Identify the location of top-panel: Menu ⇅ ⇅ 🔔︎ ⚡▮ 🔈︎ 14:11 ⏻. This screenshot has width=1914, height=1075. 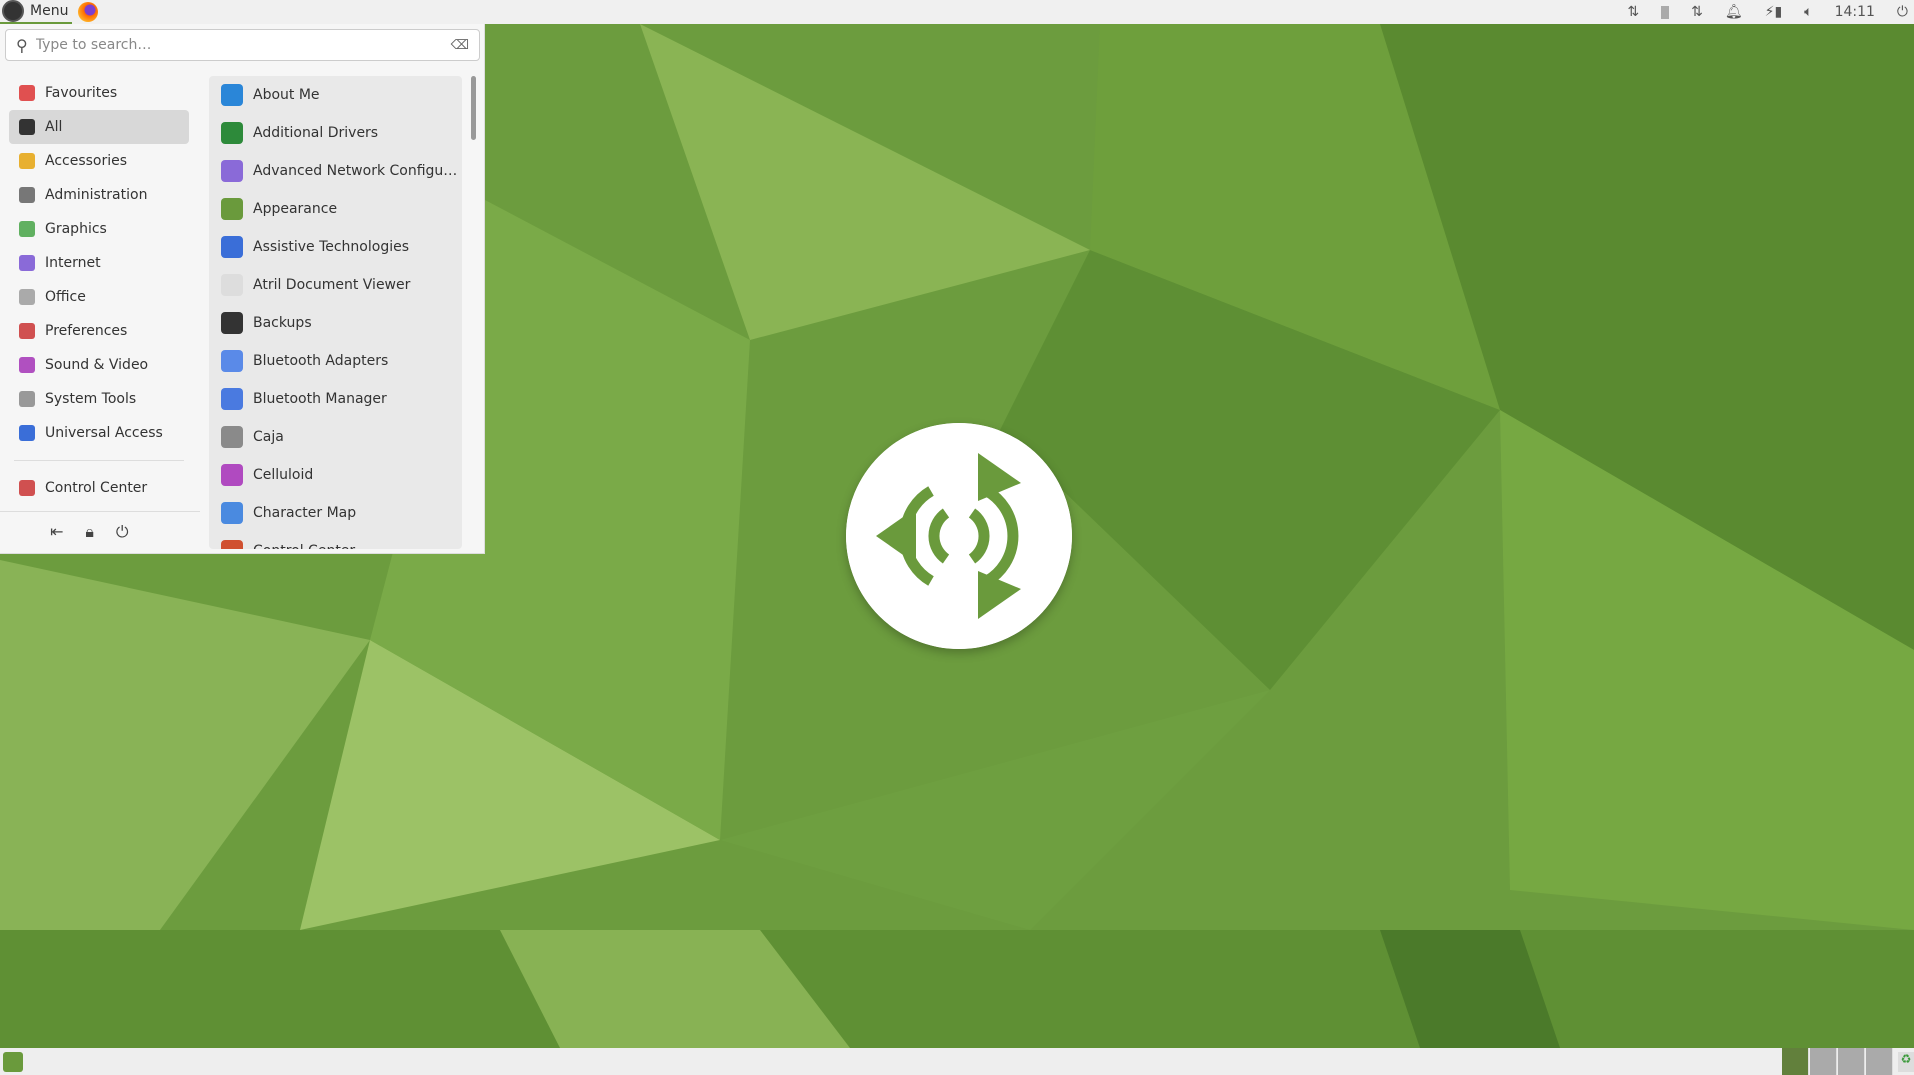
(957, 12).